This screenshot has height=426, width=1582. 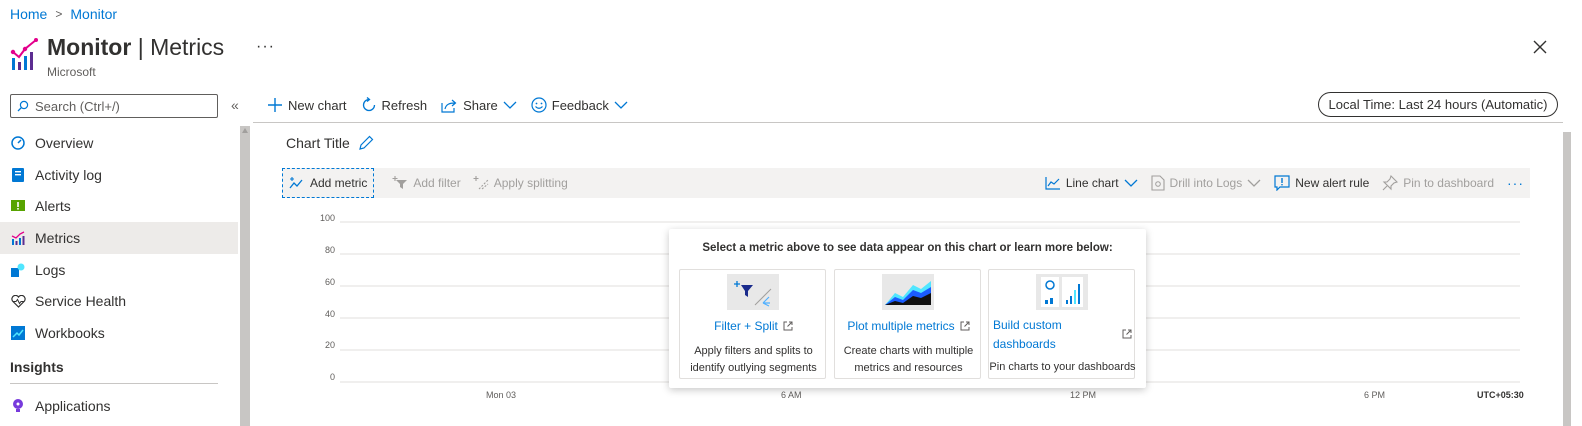 What do you see at coordinates (119, 175) in the screenshot?
I see `sidebar-item-activity-log: Activity log` at bounding box center [119, 175].